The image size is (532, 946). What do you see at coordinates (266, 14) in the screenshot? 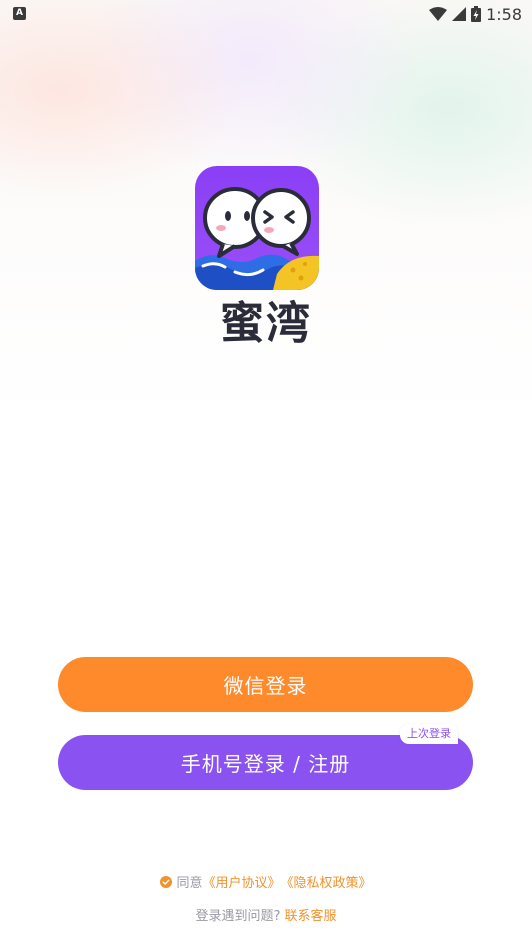
I see `status-bar: A 1:58` at bounding box center [266, 14].